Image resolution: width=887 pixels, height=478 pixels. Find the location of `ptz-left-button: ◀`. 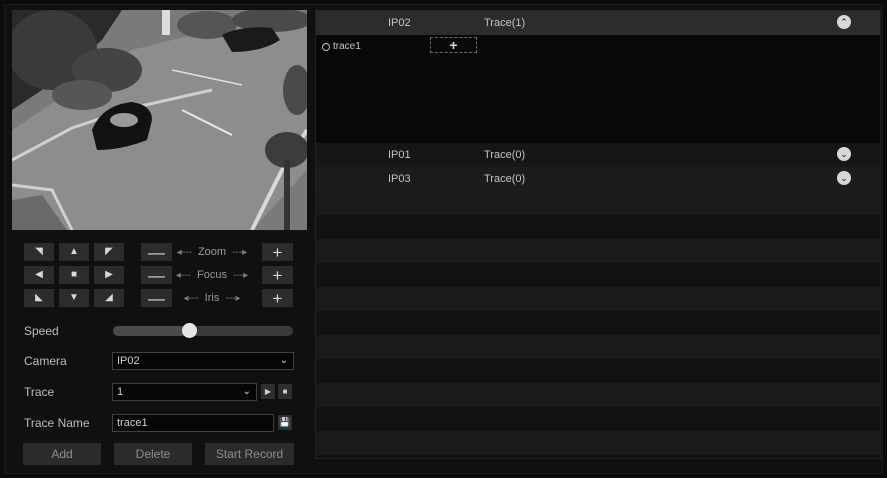

ptz-left-button: ◀ is located at coordinates (39, 275).